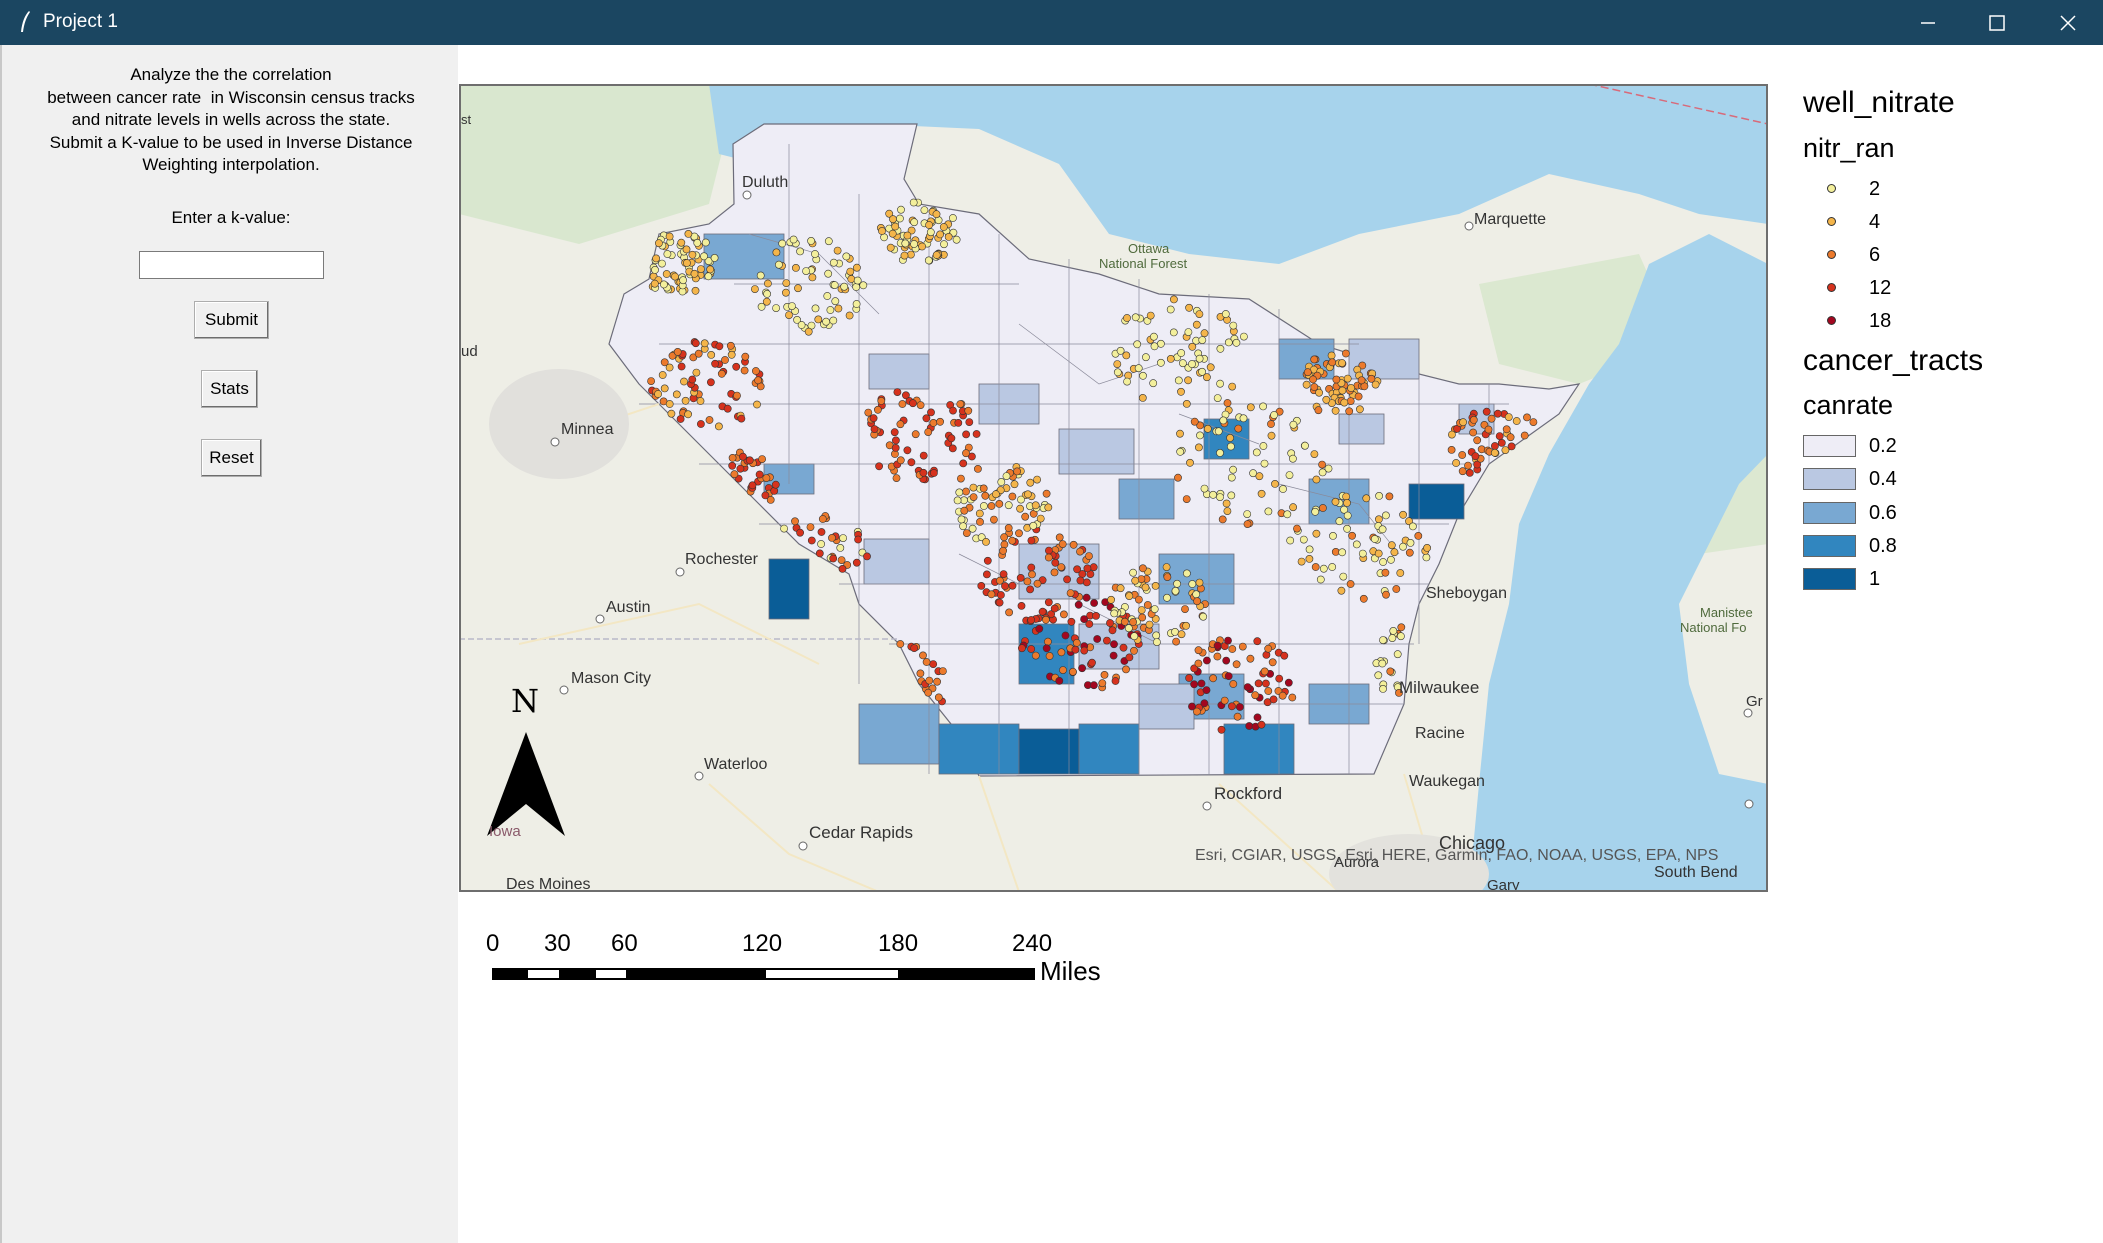 The width and height of the screenshot is (2103, 1243). Describe the element at coordinates (1696, 872) in the screenshot. I see `place-label: South Bend` at that location.